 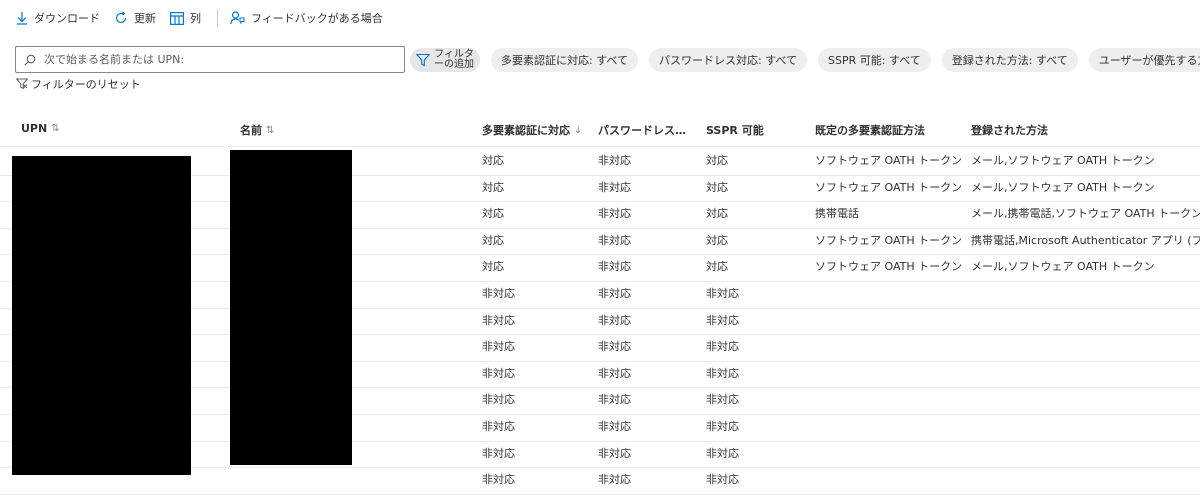 I want to click on add-filter-label-line1: フィルタ, so click(x=454, y=54).